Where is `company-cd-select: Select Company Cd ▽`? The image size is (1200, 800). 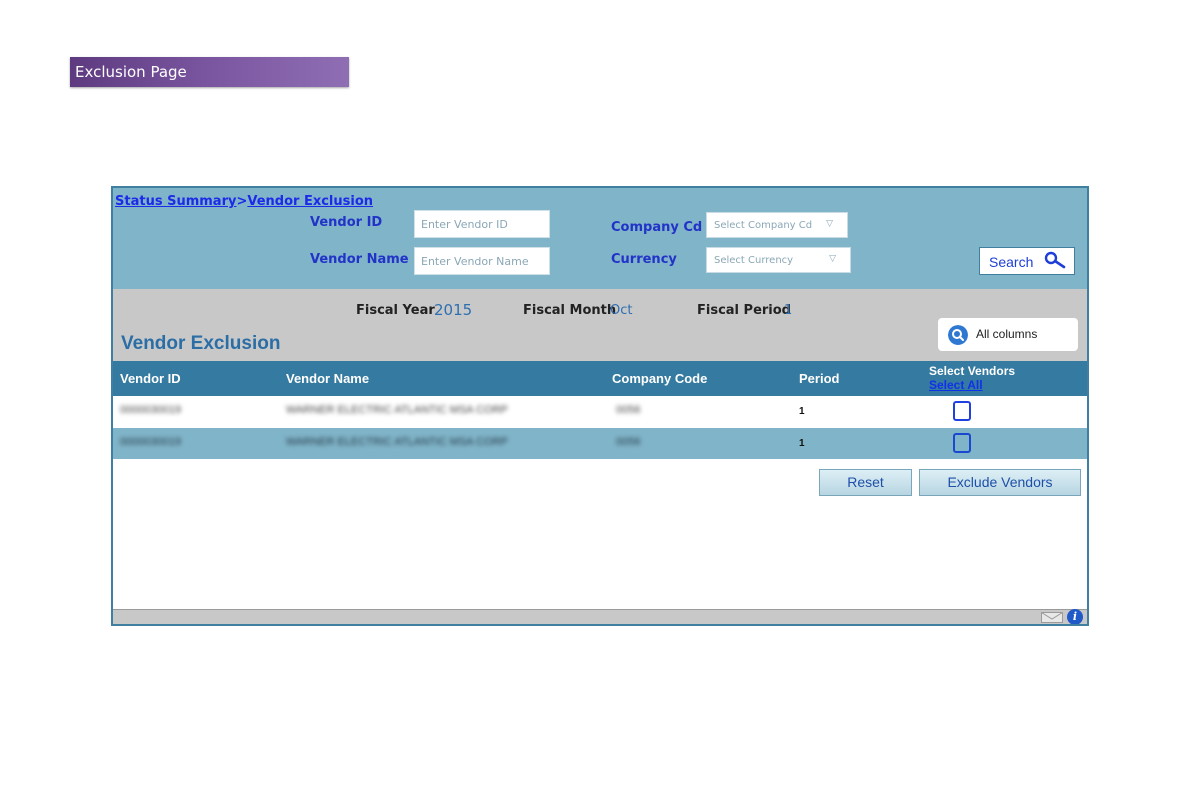
company-cd-select: Select Company Cd ▽ is located at coordinates (777, 225).